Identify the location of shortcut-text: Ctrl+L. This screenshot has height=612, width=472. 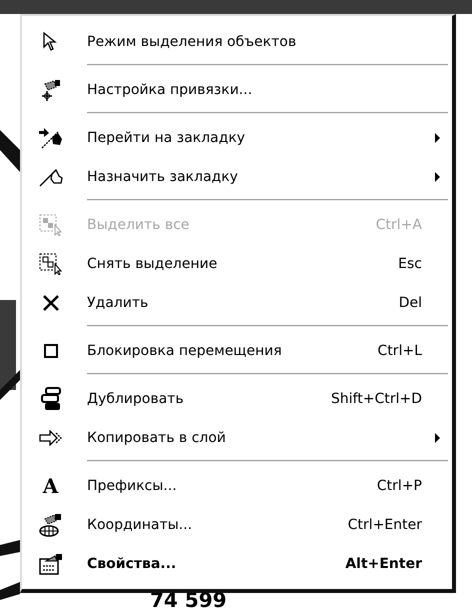
(400, 350).